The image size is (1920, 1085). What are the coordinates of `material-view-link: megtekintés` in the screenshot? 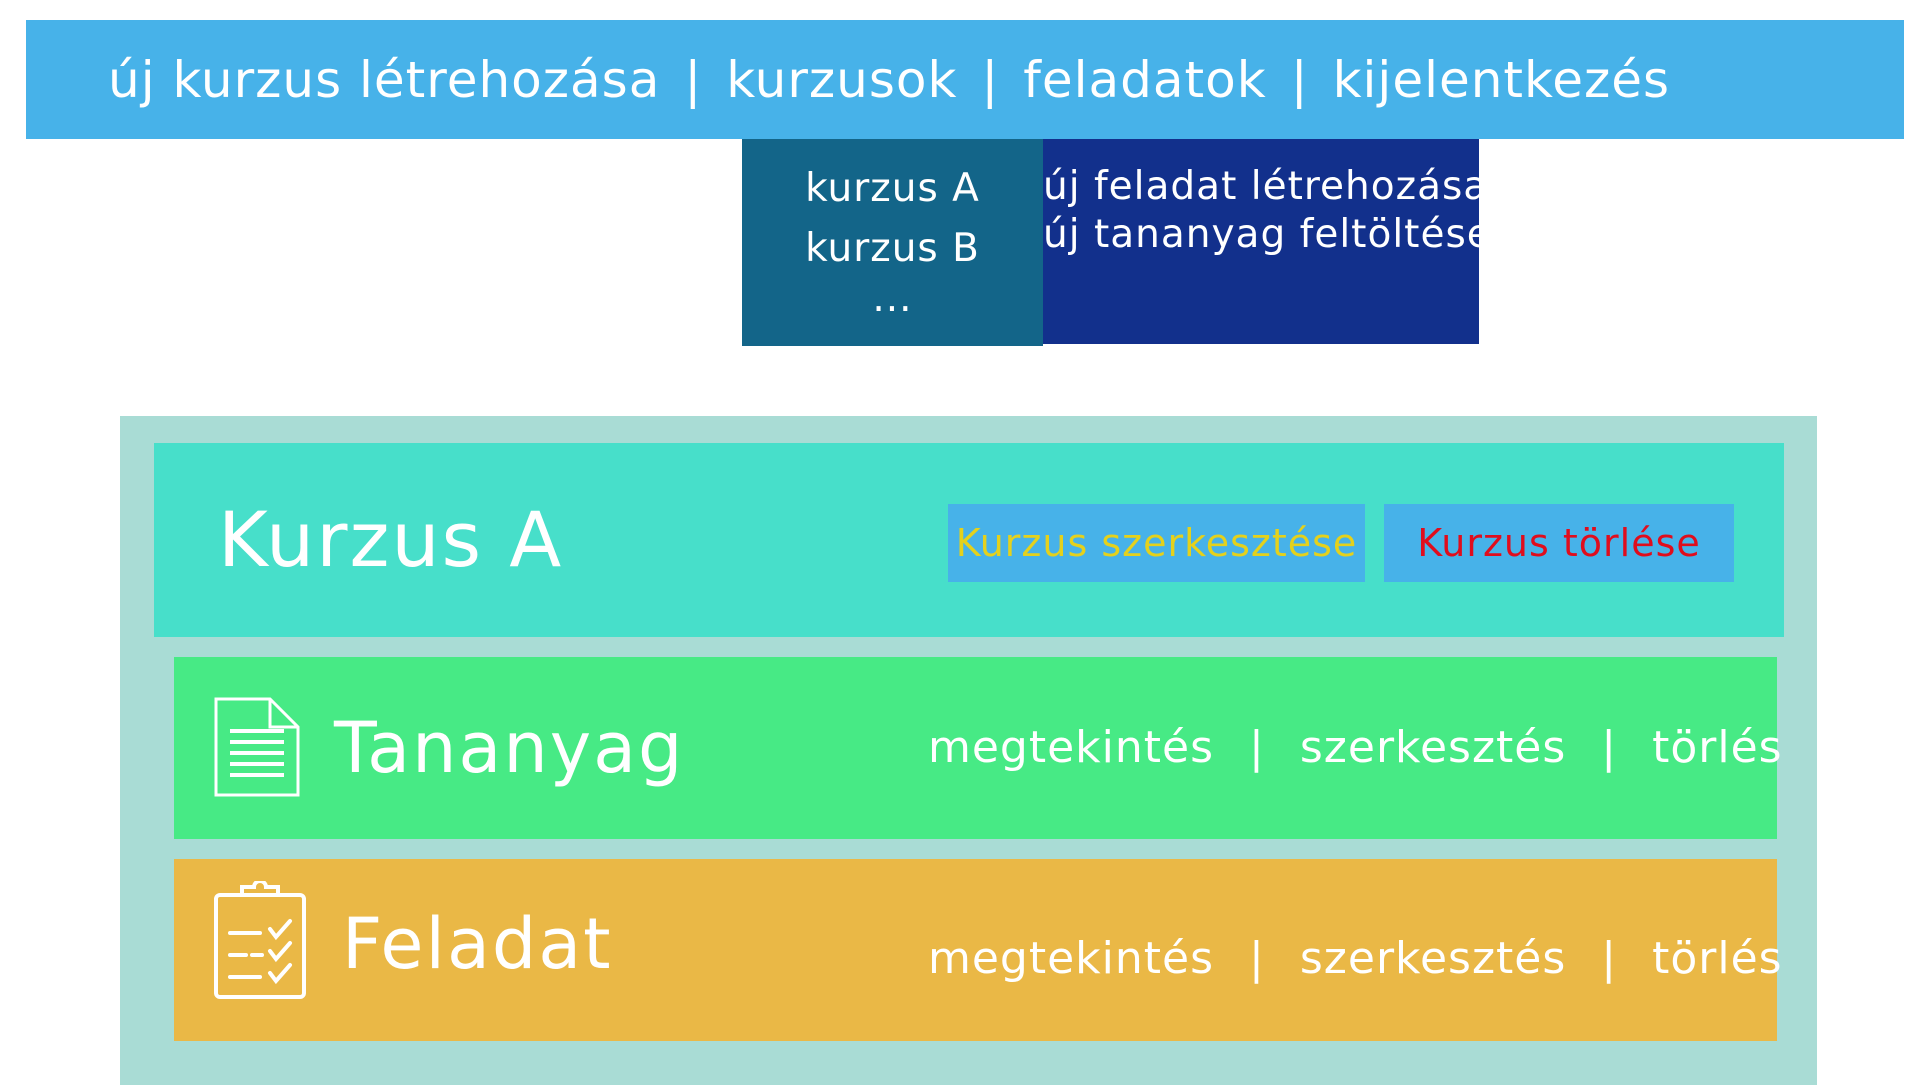 It's located at (1071, 747).